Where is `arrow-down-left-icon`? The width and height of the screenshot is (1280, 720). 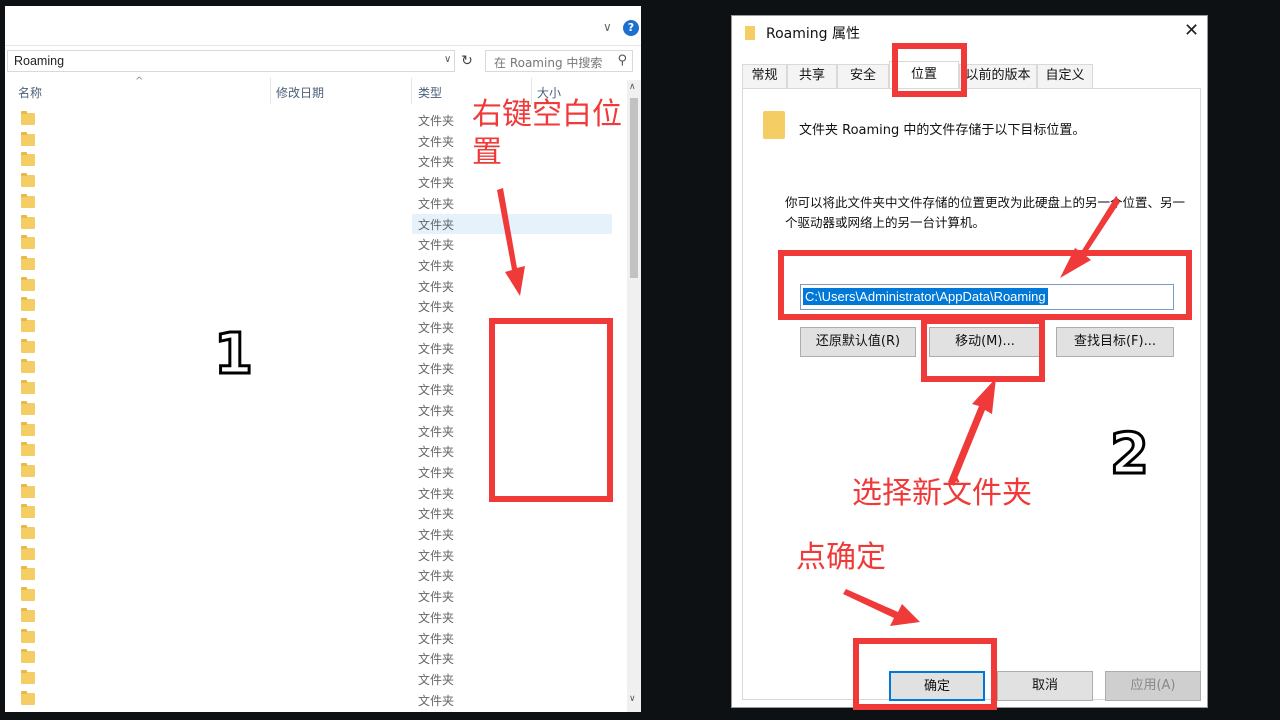 arrow-down-left-icon is located at coordinates (1090, 237).